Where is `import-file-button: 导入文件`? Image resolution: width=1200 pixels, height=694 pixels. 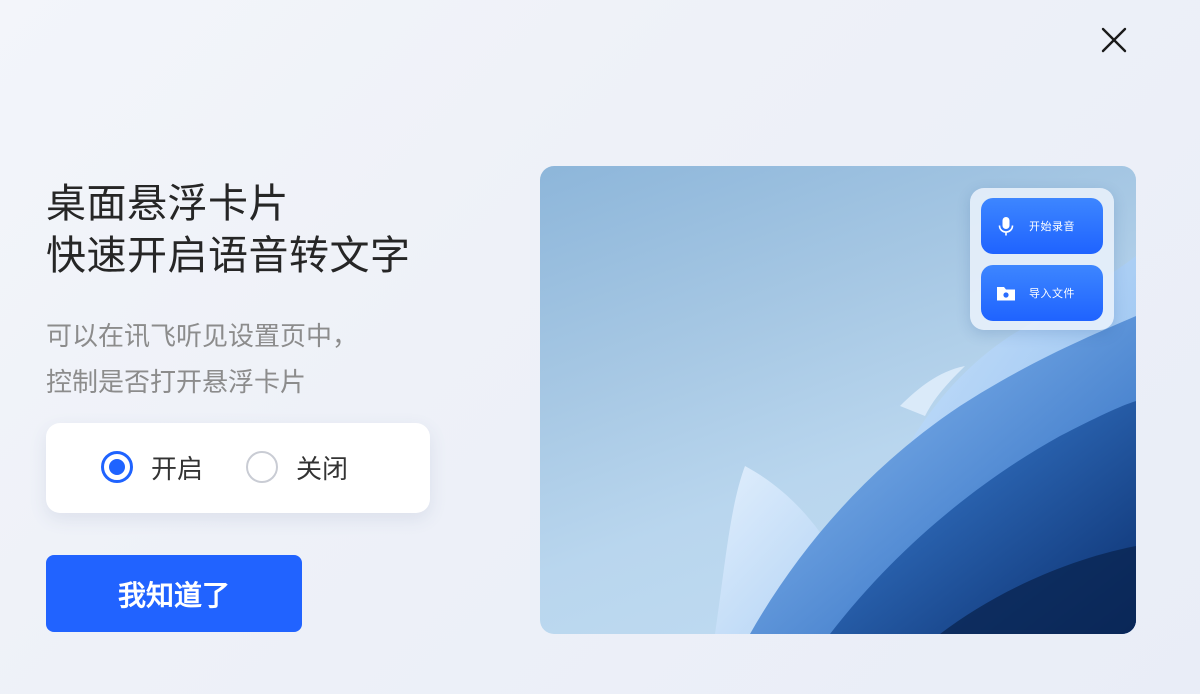 import-file-button: 导入文件 is located at coordinates (1042, 293).